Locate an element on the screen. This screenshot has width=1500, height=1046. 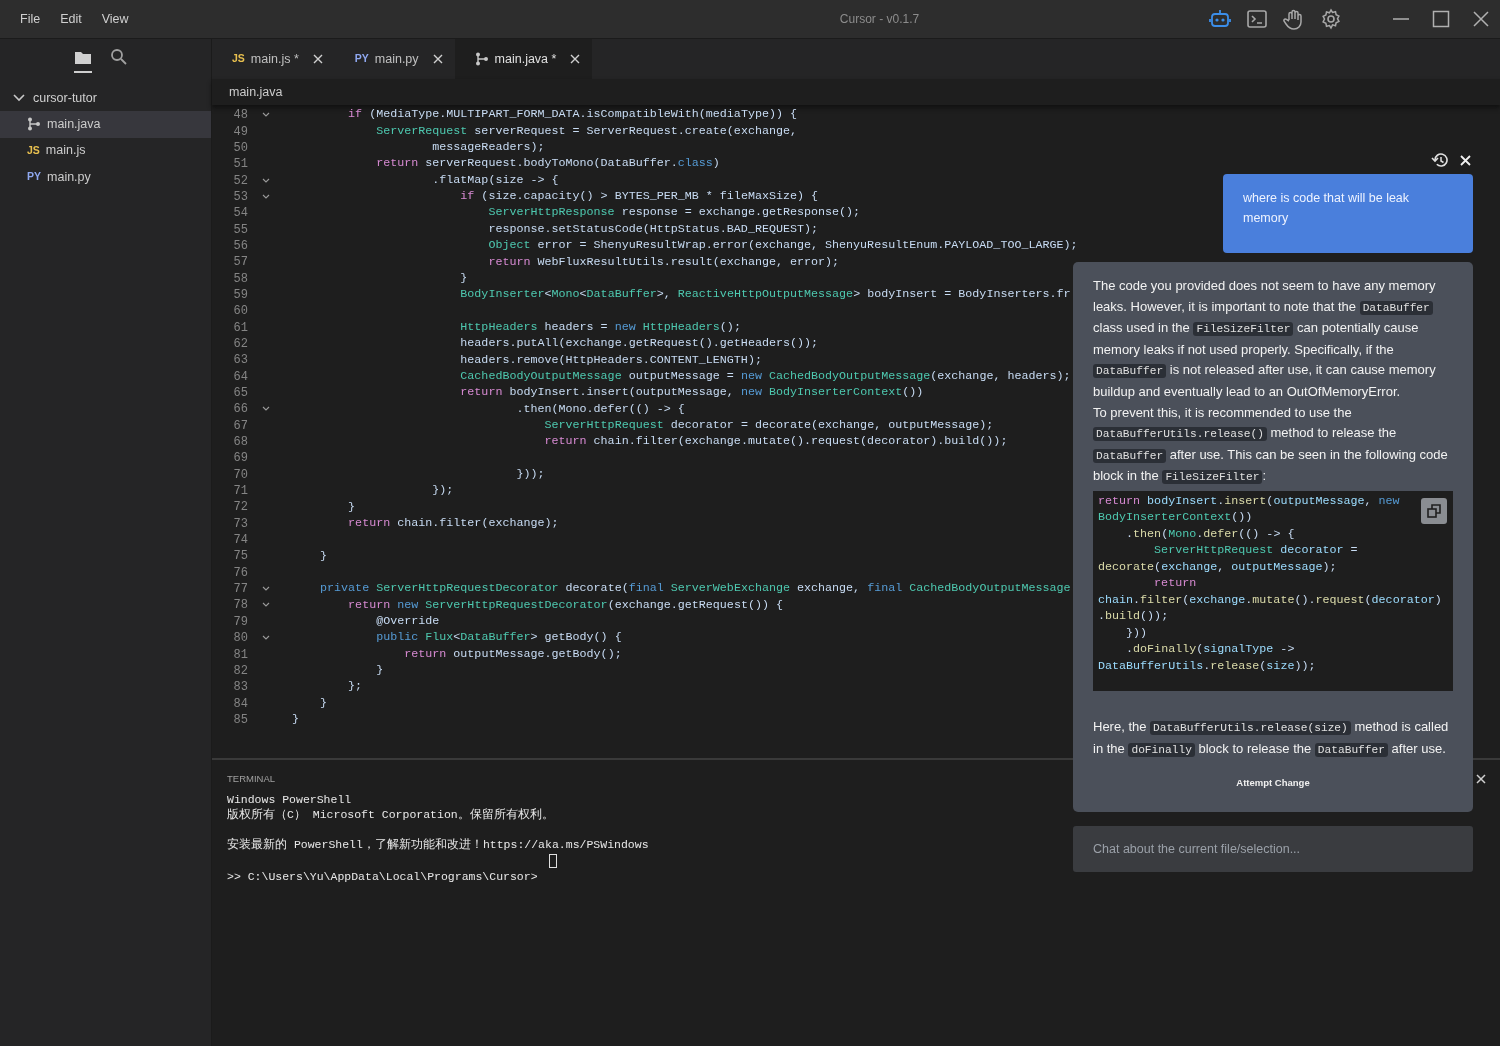
code-line: CachedBodyOutputMessage outputMessage = new CachedBodyOutputMessage(exchange, headers); is located at coordinates (765, 376).